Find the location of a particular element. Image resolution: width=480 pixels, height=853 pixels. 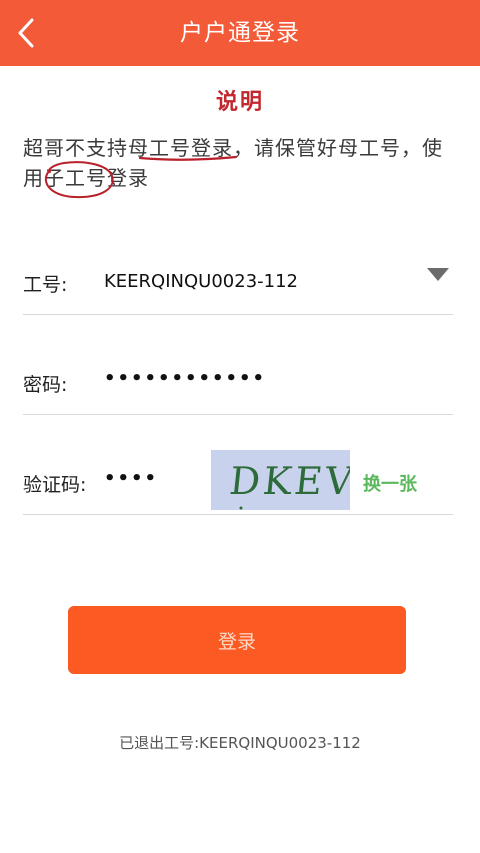

notice-text: 超哥不支持母工号登录，请保管好母工号，使用子工号登录 is located at coordinates (243, 163).